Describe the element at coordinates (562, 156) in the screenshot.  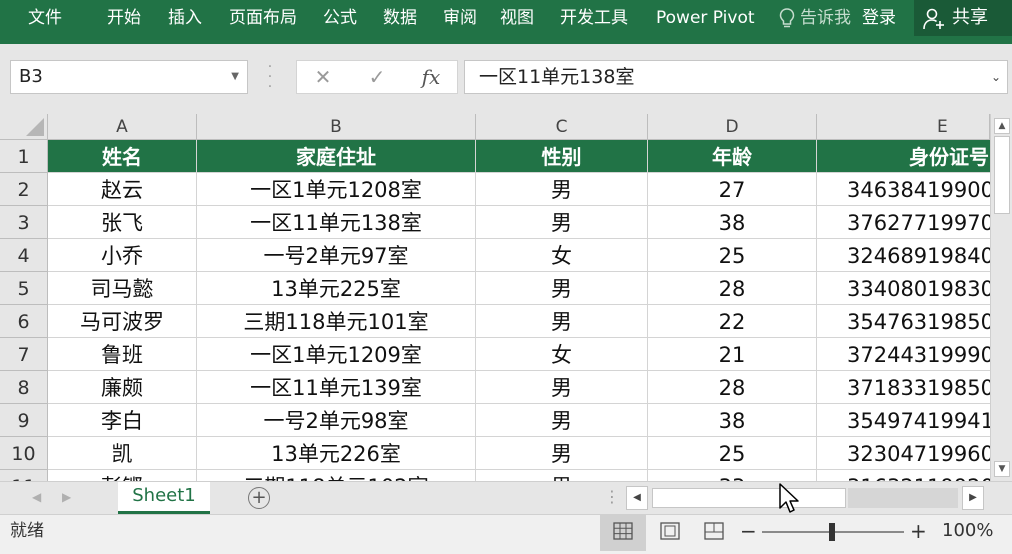
I see `table-header-gender: 性别` at that location.